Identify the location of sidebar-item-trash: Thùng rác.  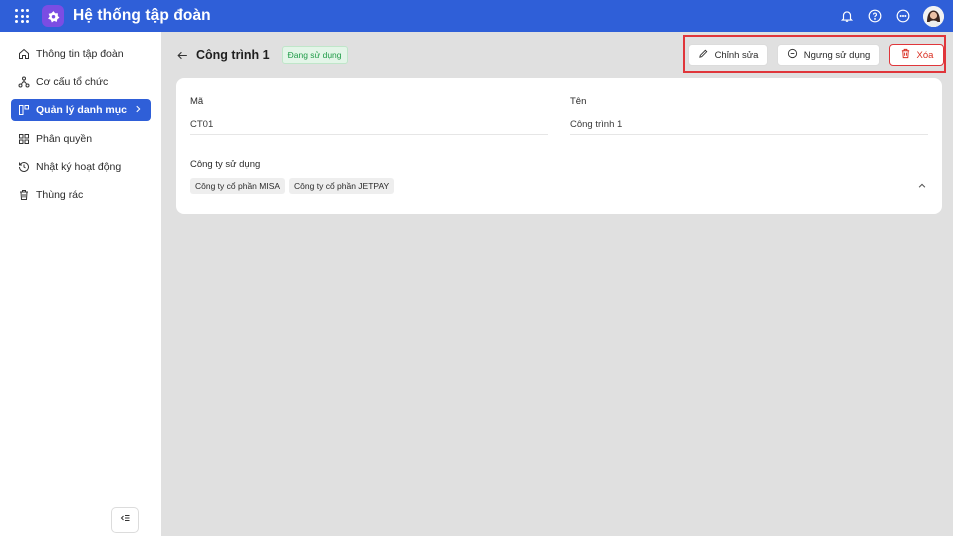
(81, 195).